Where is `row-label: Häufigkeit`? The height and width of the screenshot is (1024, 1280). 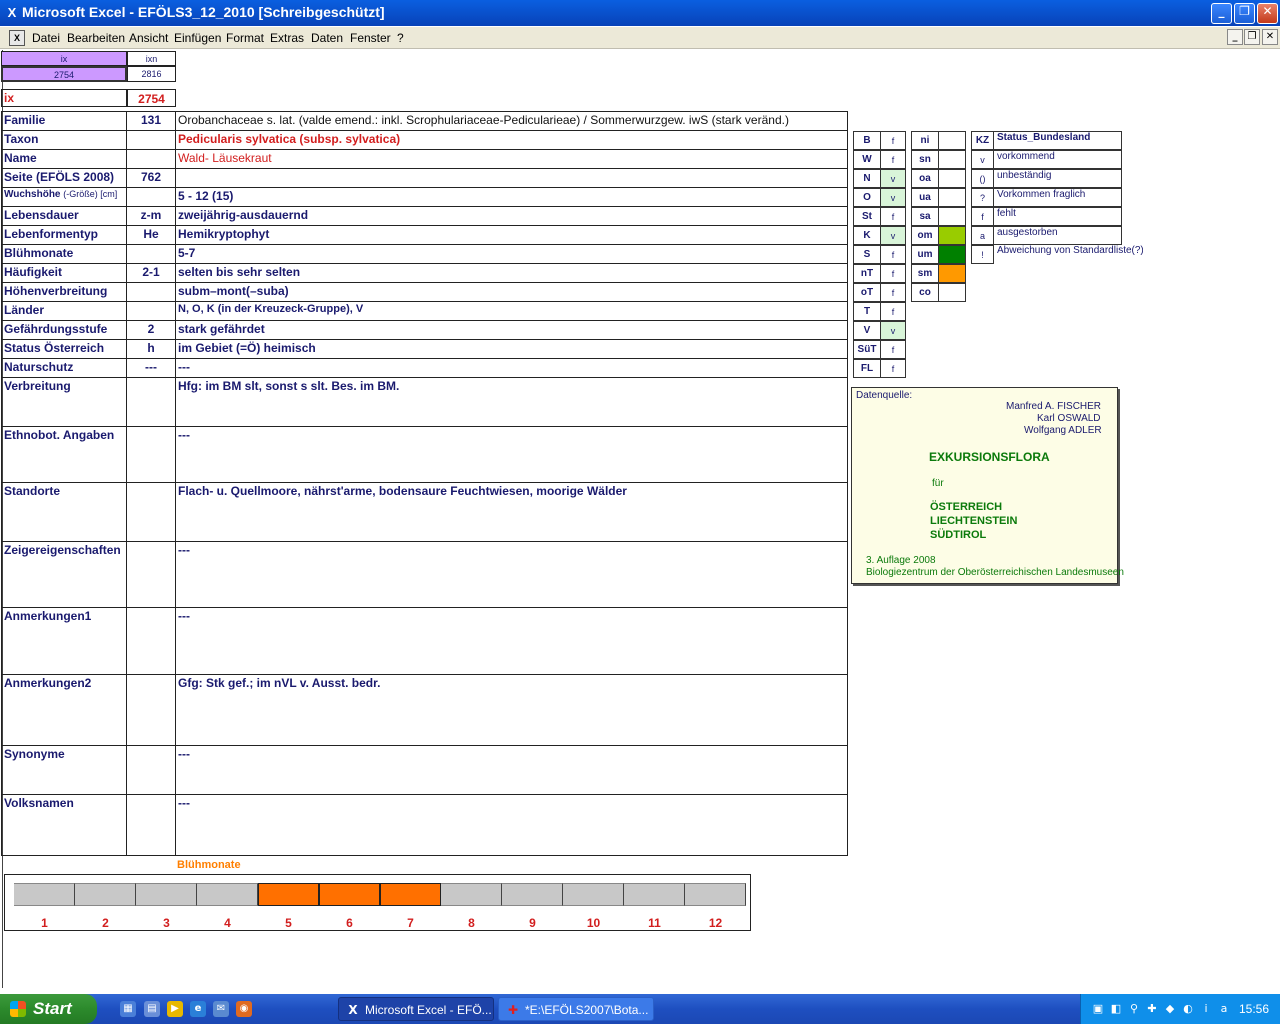
row-label: Häufigkeit is located at coordinates (64, 273).